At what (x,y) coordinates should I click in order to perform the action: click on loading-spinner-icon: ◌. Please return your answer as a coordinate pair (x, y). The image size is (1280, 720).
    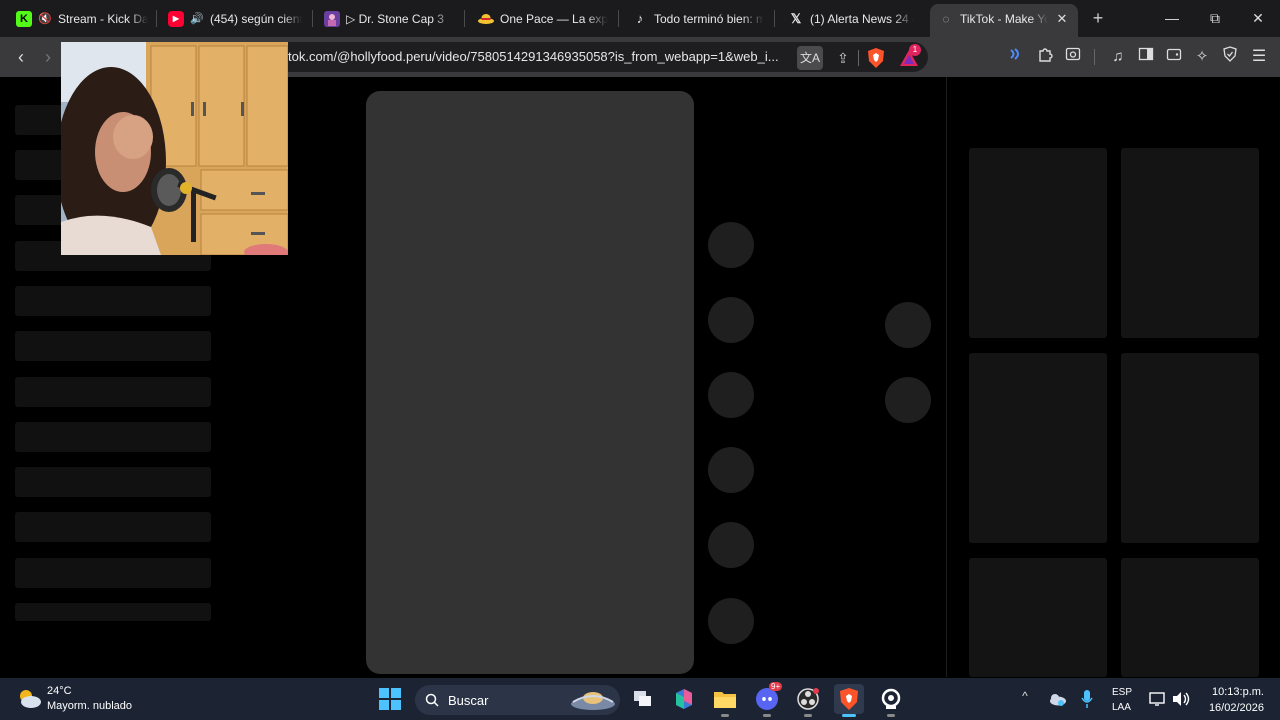
    Looking at the image, I should click on (946, 18).